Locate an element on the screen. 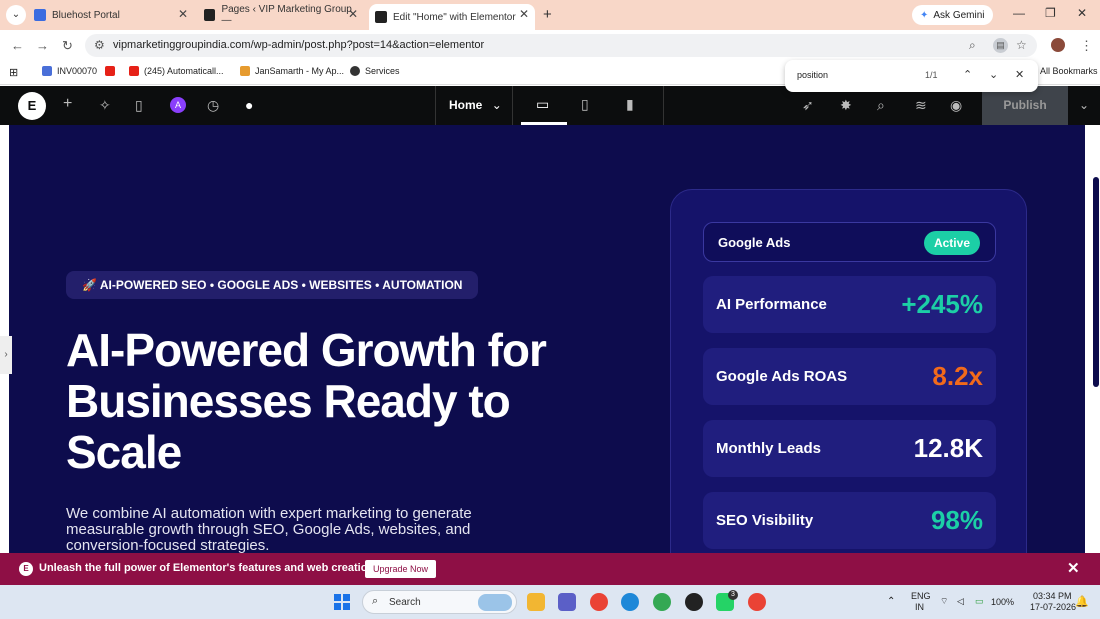 The image size is (1100, 619). bookmark-label: Services is located at coordinates (382, 71).